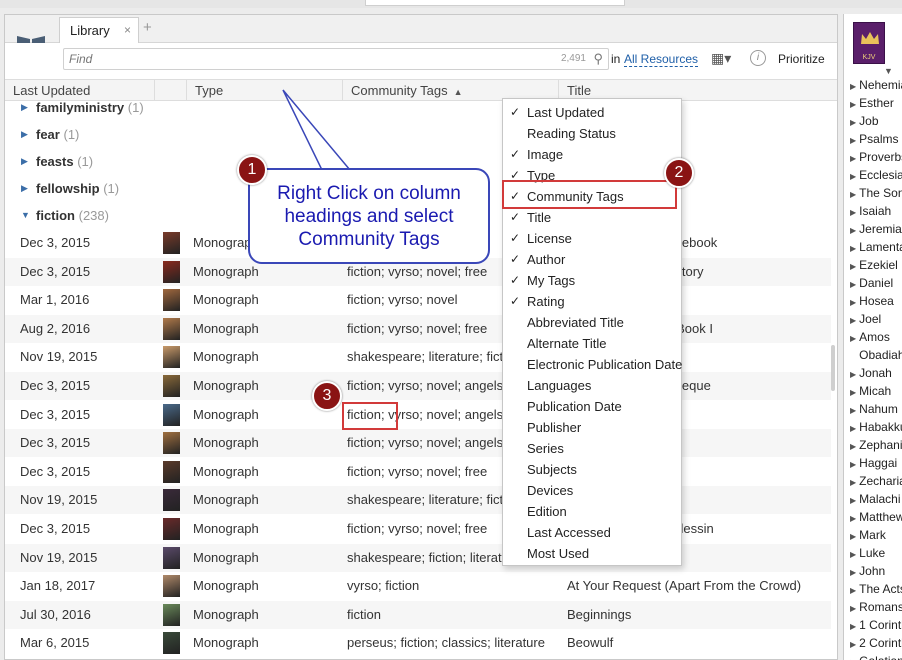  I want to click on book-item: ▶Jeremiah, so click(873, 229).